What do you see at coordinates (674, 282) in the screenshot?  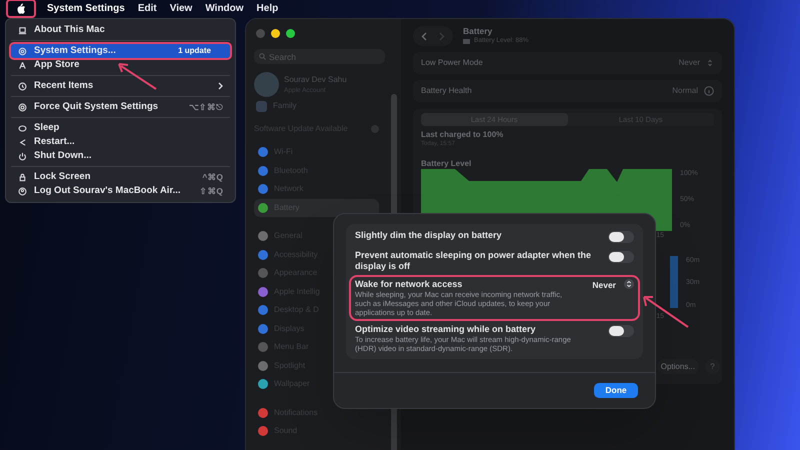 I see `usage-chart-drawing` at bounding box center [674, 282].